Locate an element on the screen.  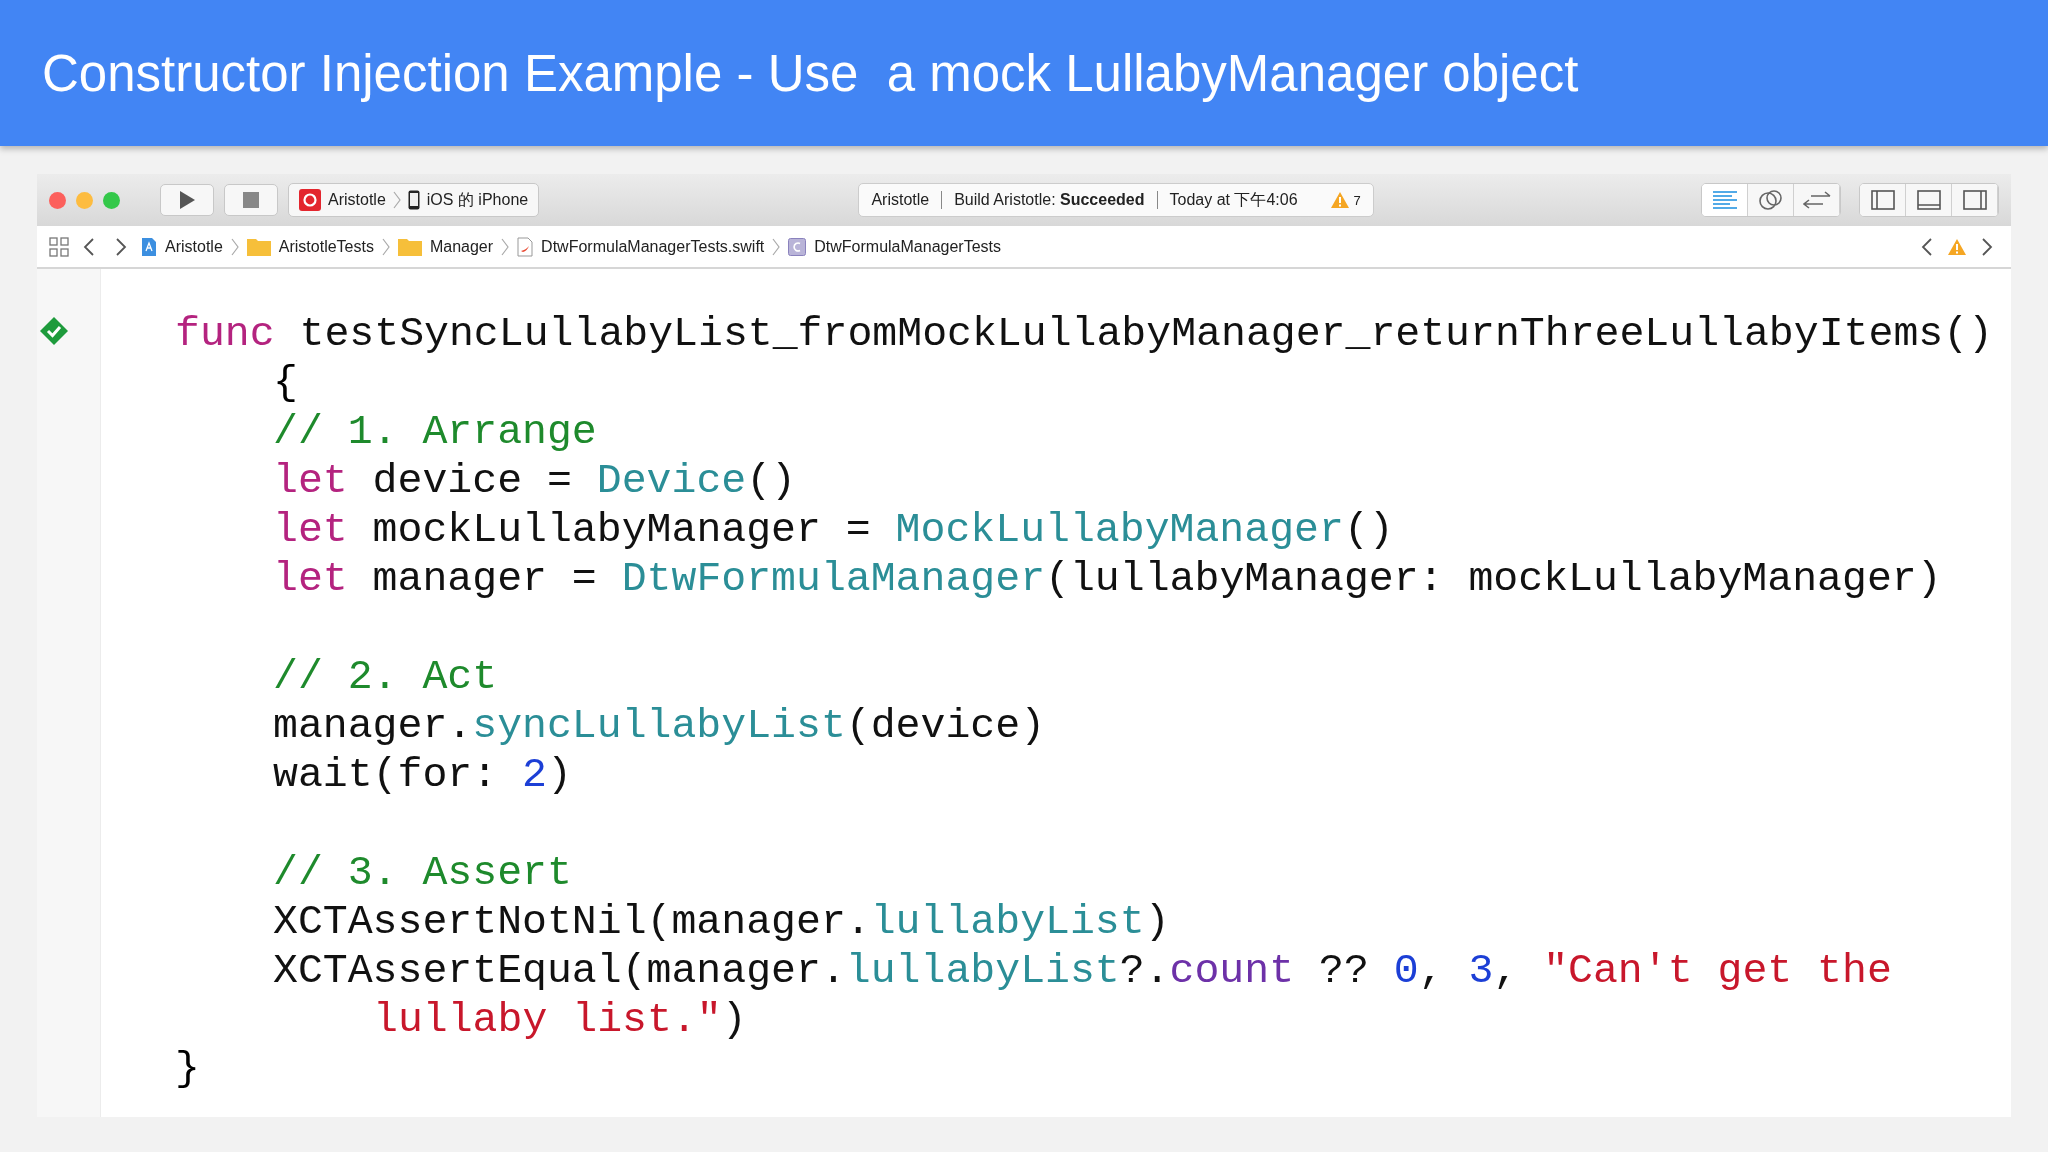
stop-icon is located at coordinates (251, 200).